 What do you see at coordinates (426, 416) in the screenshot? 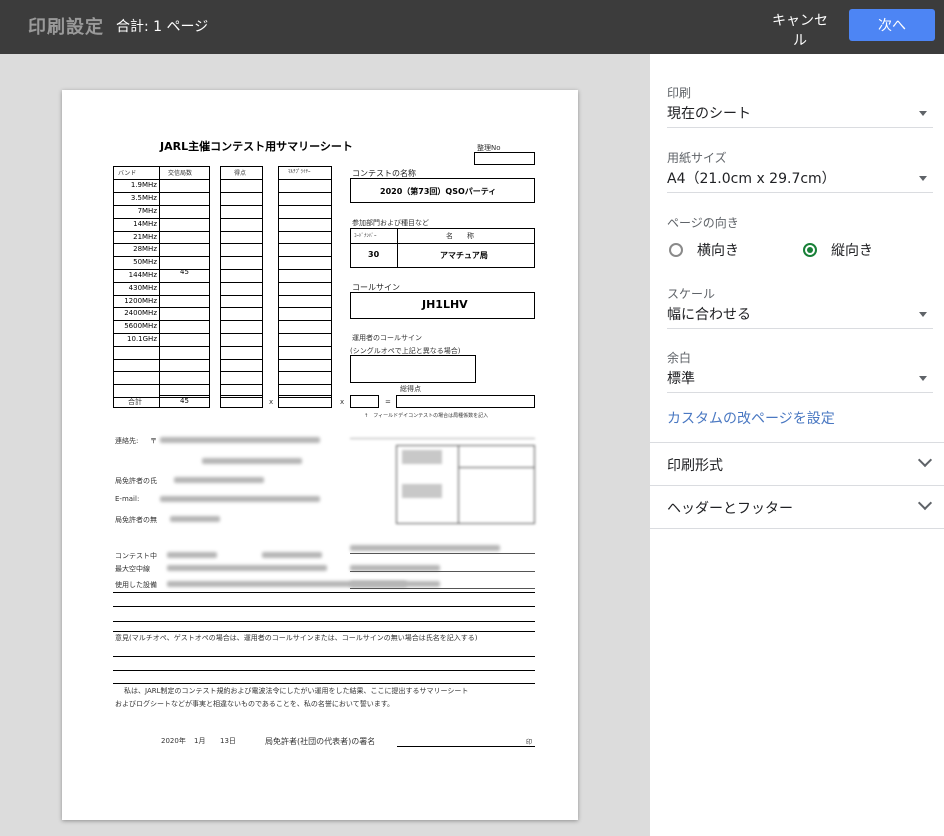
I see `field-day-note: ↑ フィールドデイコンテストの場合は局種係数を記入` at bounding box center [426, 416].